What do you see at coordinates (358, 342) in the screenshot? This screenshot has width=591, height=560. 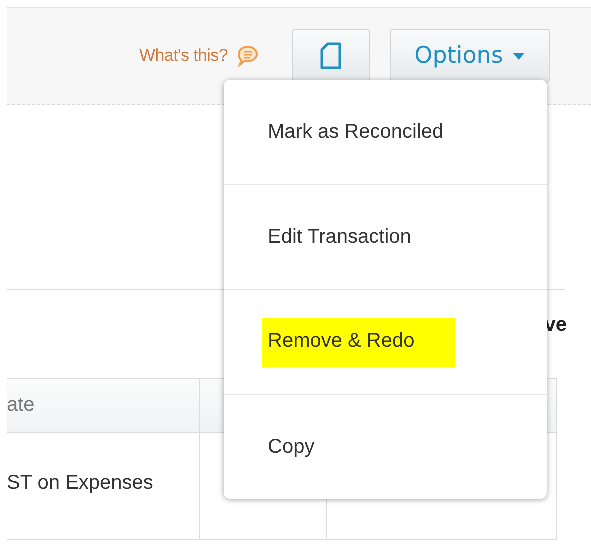 I see `menu-item: Remove & Redo` at bounding box center [358, 342].